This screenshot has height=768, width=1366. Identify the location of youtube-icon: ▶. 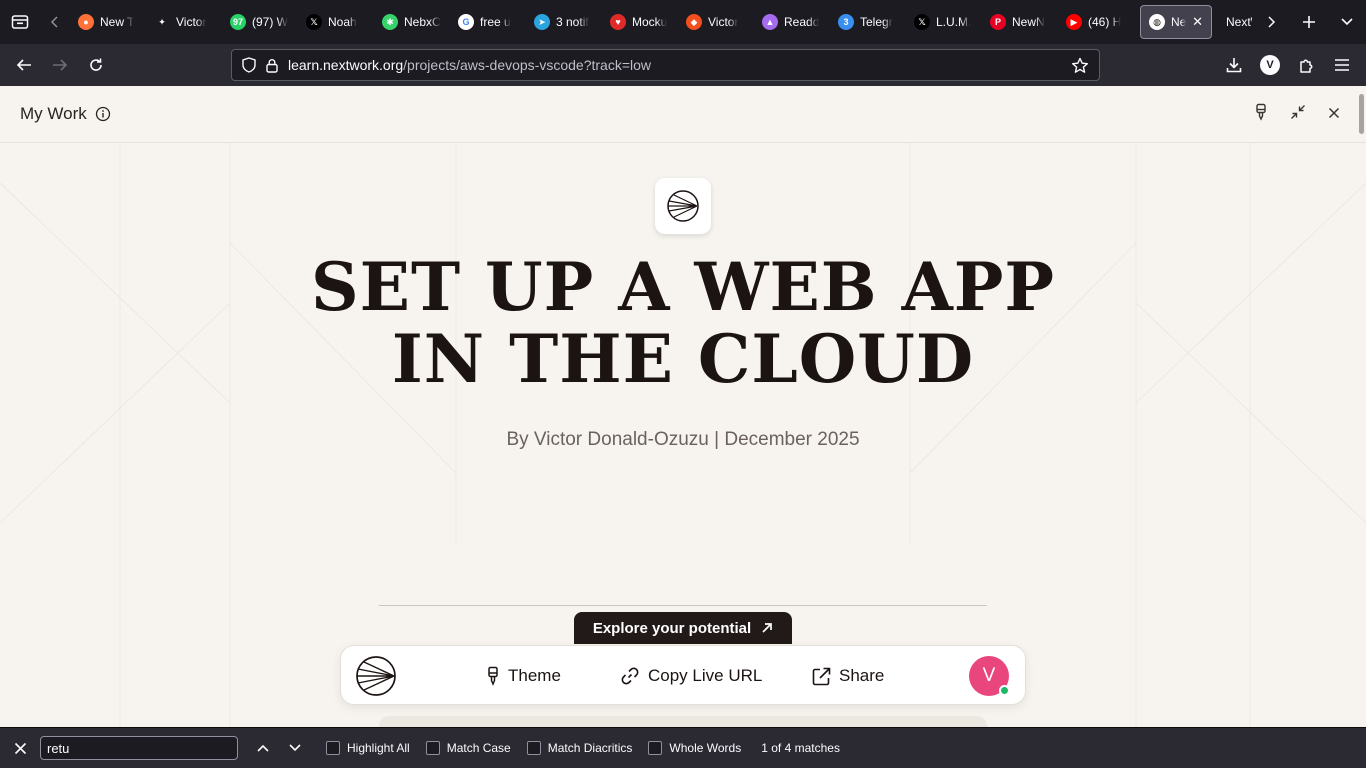
(1074, 22).